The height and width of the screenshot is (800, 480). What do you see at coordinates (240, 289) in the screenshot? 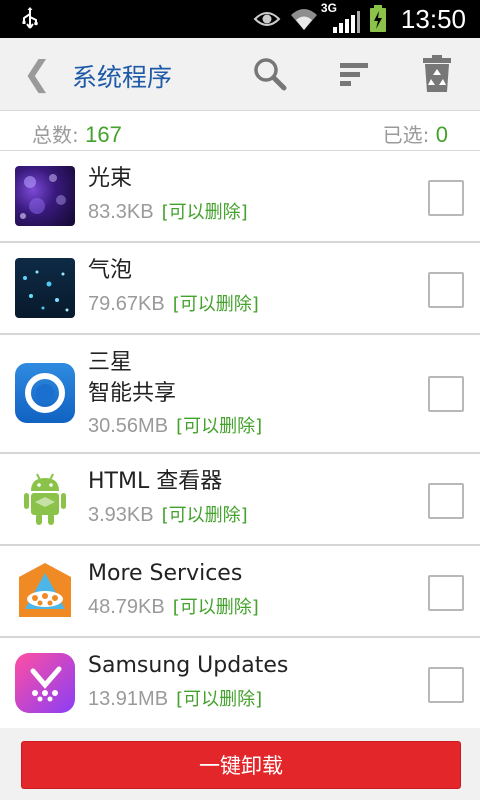
I see `list-item: 气泡 79.67KB [可以删除]` at bounding box center [240, 289].